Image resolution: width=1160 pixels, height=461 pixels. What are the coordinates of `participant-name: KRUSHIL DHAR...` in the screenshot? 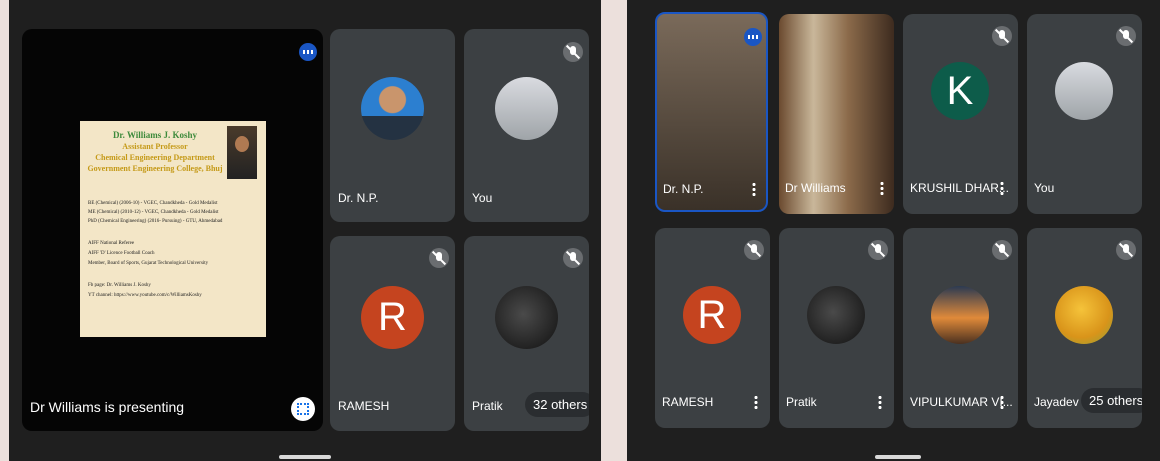 It's located at (959, 188).